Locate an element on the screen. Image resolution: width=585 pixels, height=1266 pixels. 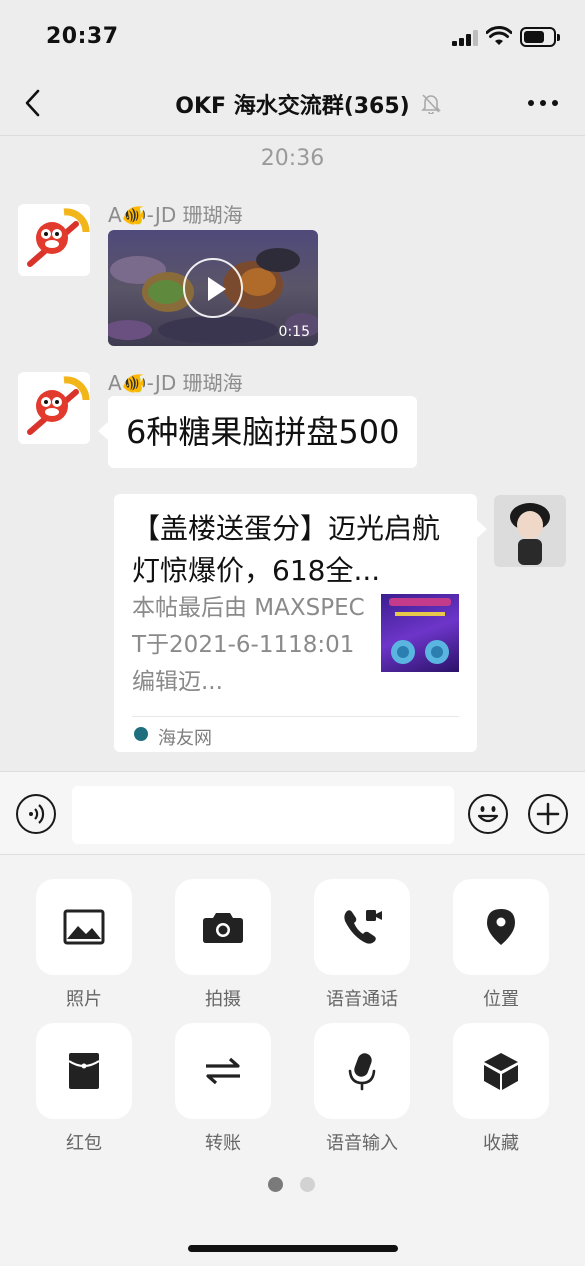
tool-photos: 照片 is located at coordinates (84, 945).